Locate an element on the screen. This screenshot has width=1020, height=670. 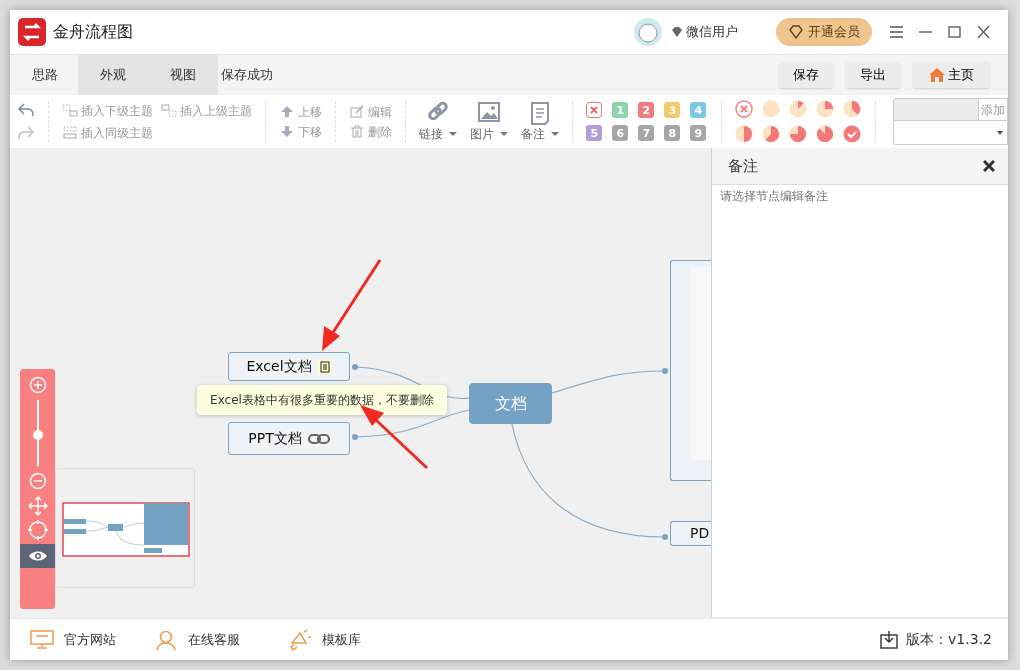
move-icon is located at coordinates (37, 506).